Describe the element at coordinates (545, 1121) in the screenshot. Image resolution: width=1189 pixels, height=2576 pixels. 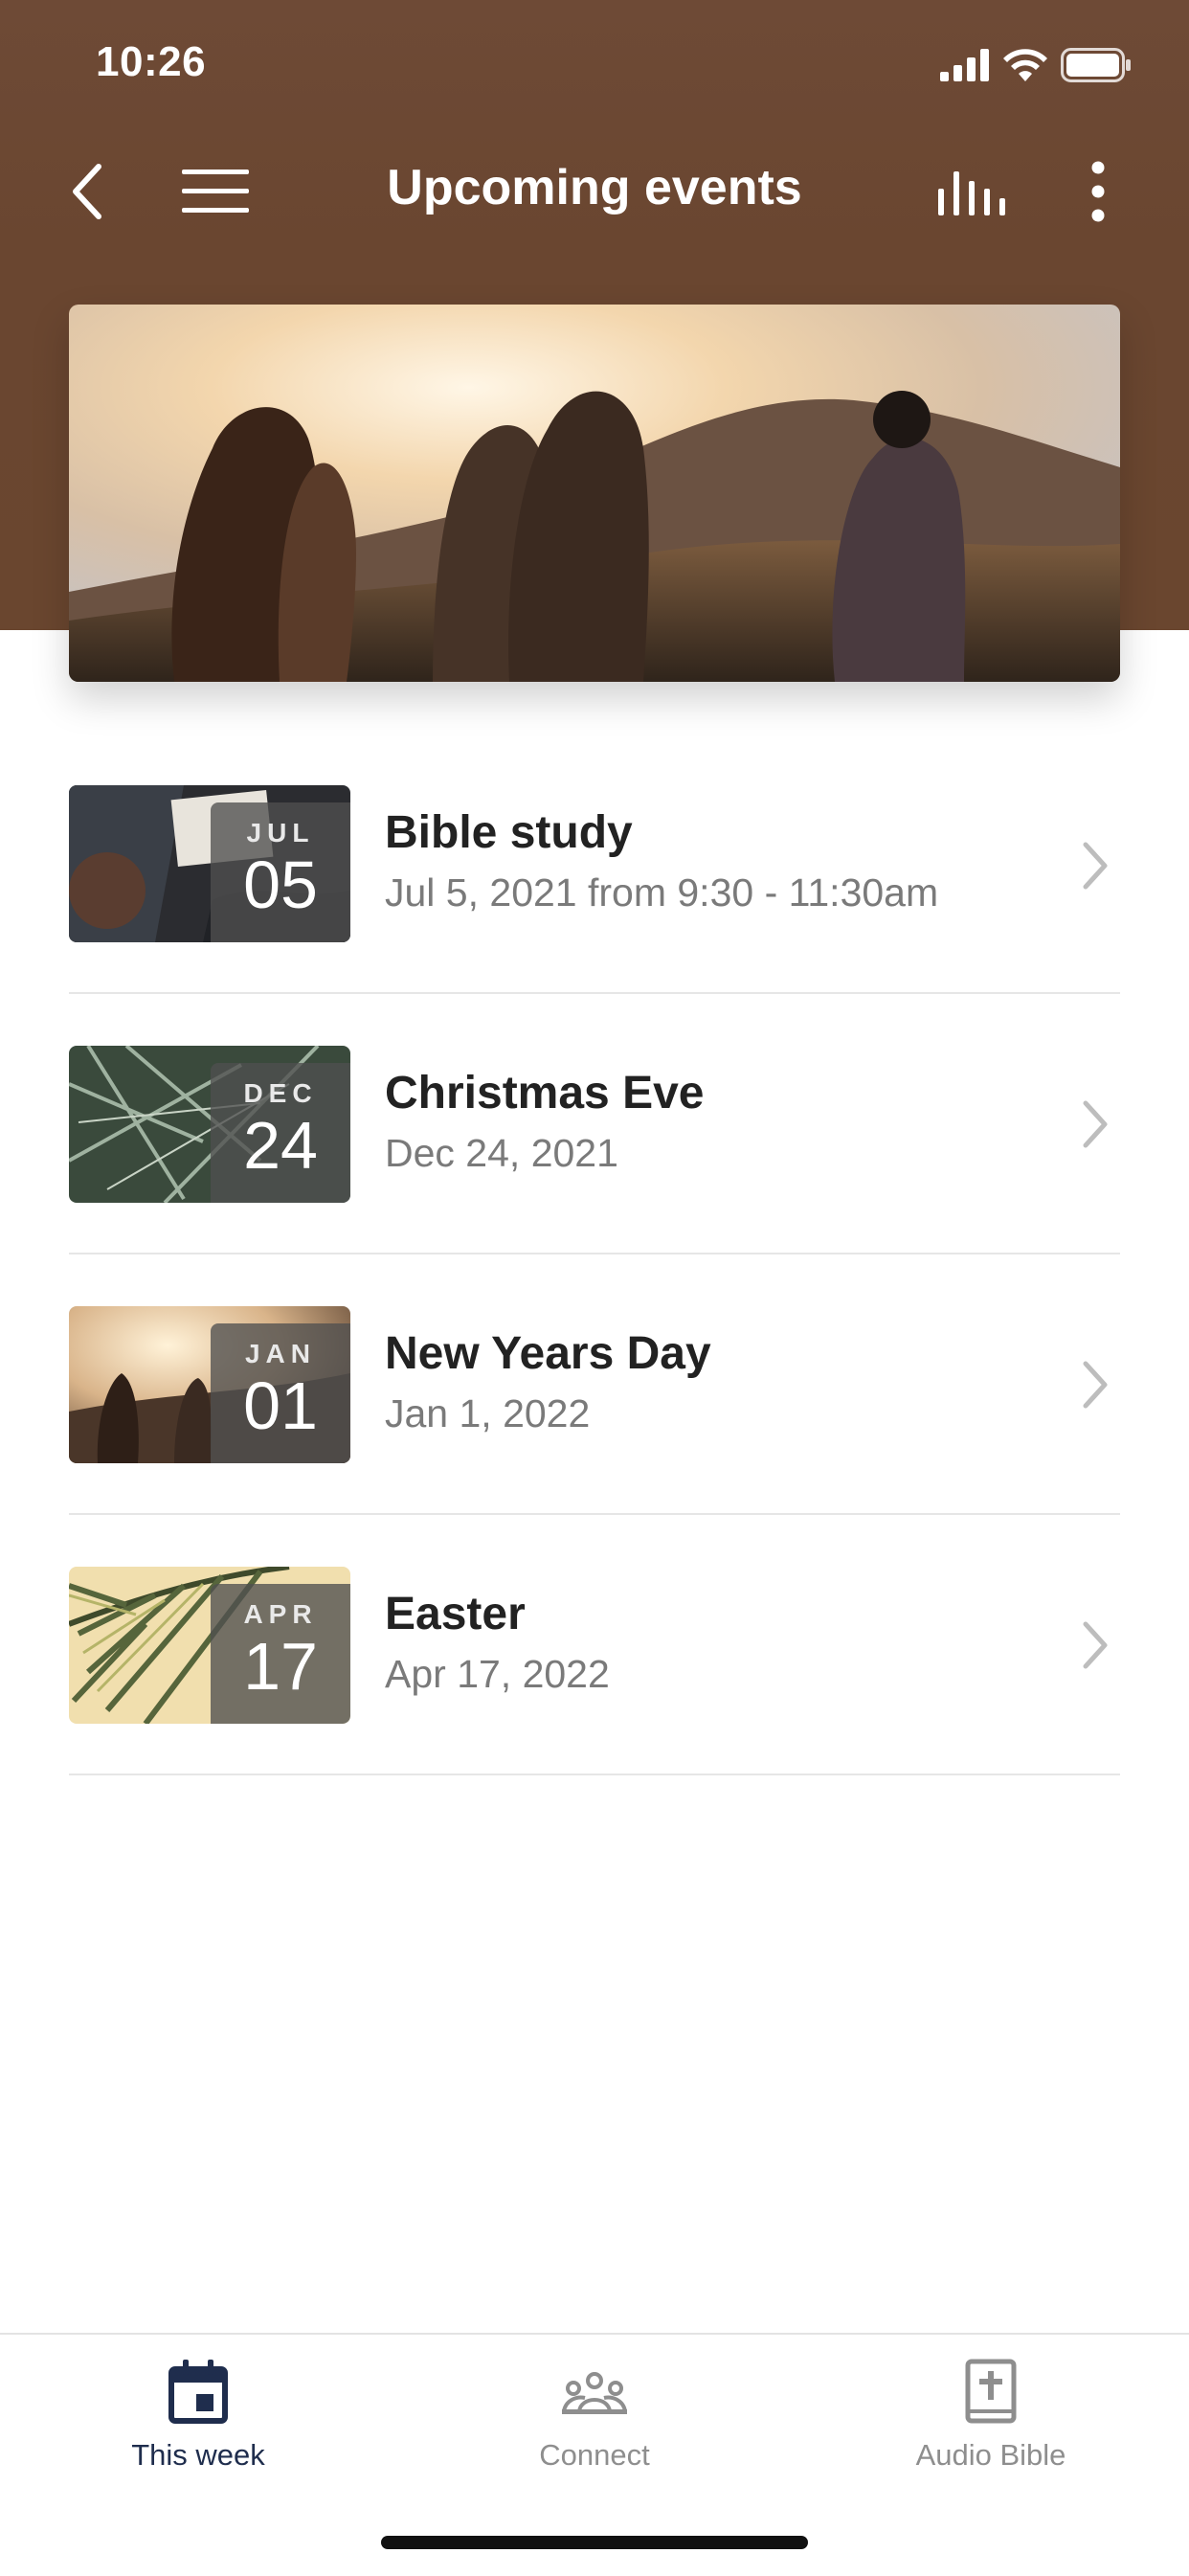
I see `event-text: Christmas Eve Dec 24, 2021` at that location.